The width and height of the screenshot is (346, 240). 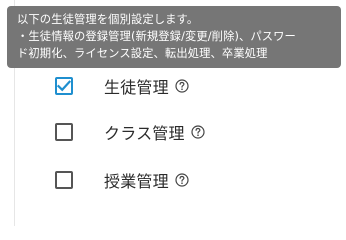 What do you see at coordinates (136, 87) in the screenshot?
I see `student-management-label: 生徒管理` at bounding box center [136, 87].